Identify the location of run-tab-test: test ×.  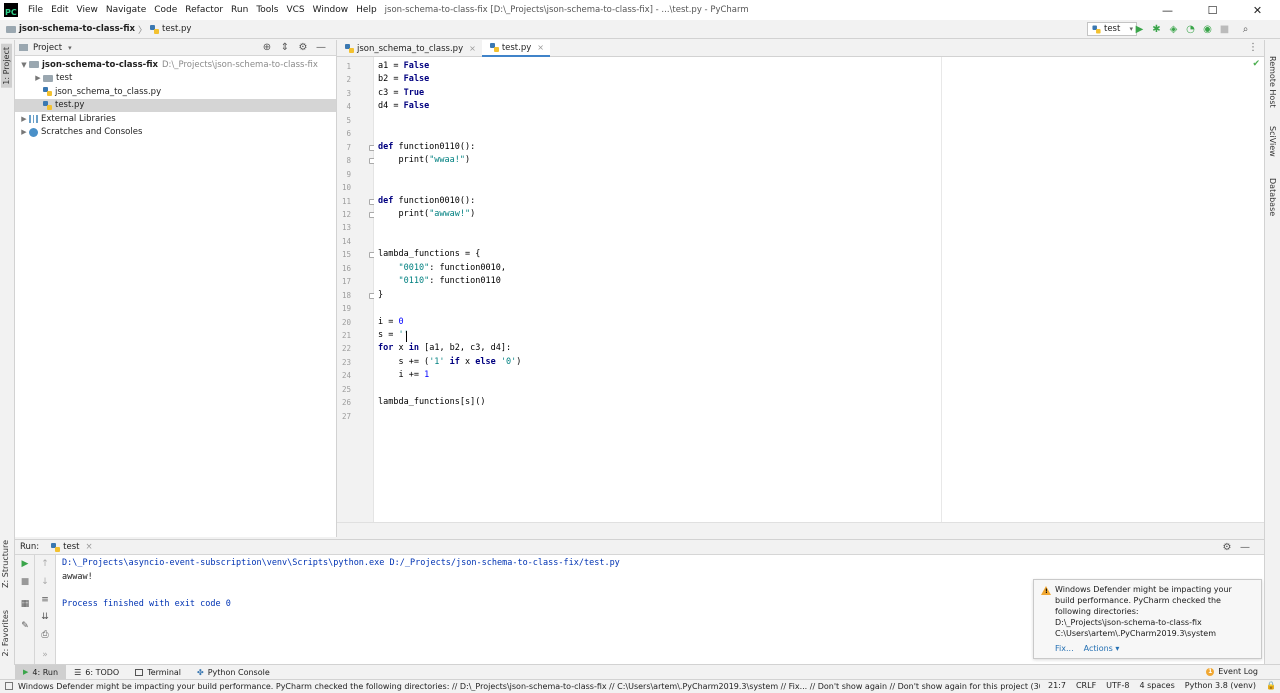
(72, 547).